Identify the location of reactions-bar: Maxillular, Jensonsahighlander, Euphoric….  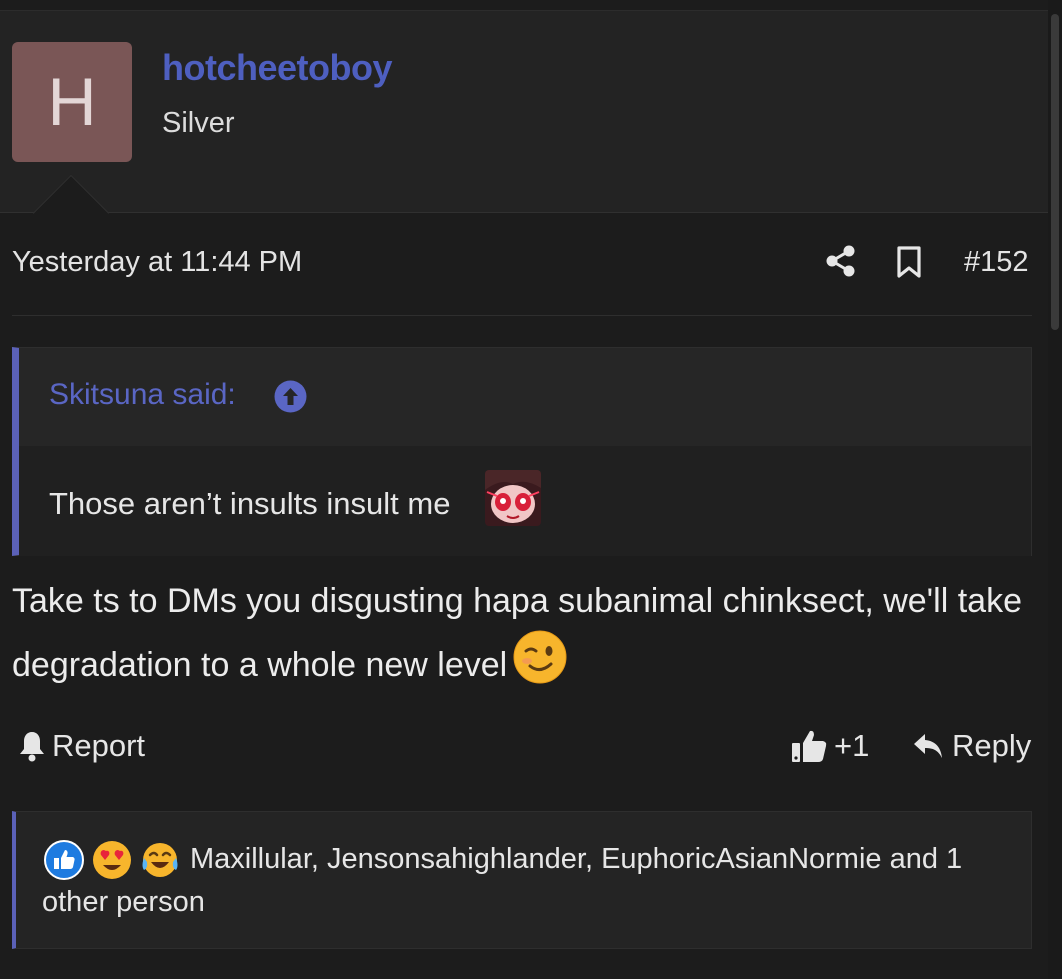
(522, 880).